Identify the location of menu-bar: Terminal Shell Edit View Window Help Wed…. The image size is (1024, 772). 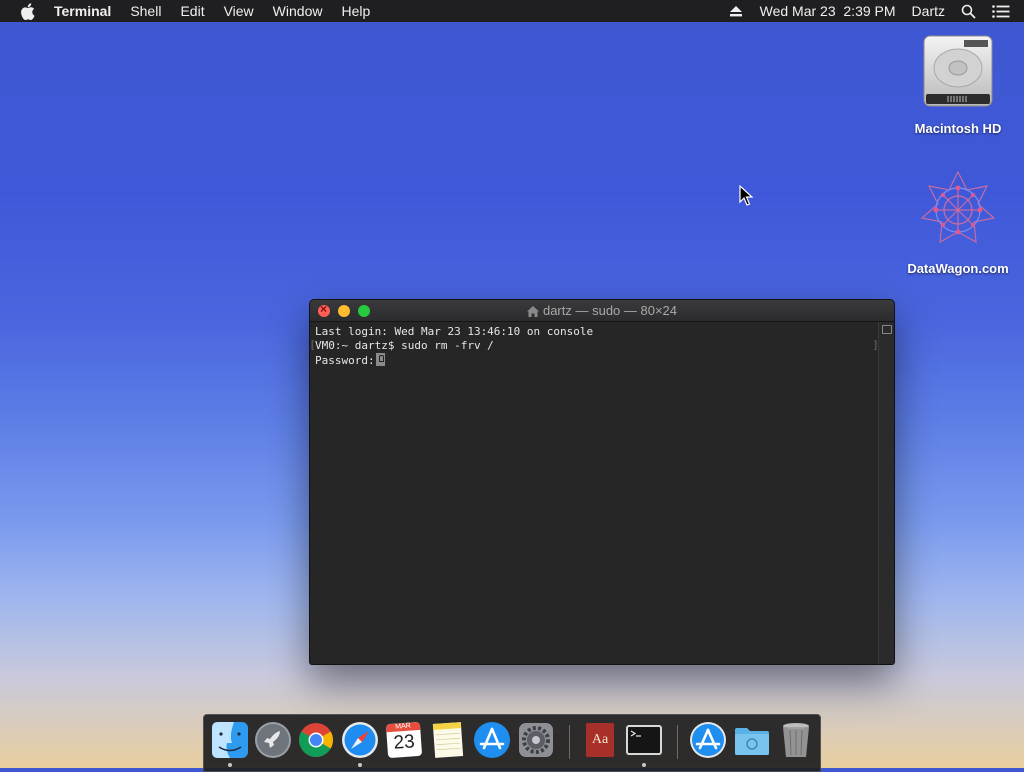
(512, 11).